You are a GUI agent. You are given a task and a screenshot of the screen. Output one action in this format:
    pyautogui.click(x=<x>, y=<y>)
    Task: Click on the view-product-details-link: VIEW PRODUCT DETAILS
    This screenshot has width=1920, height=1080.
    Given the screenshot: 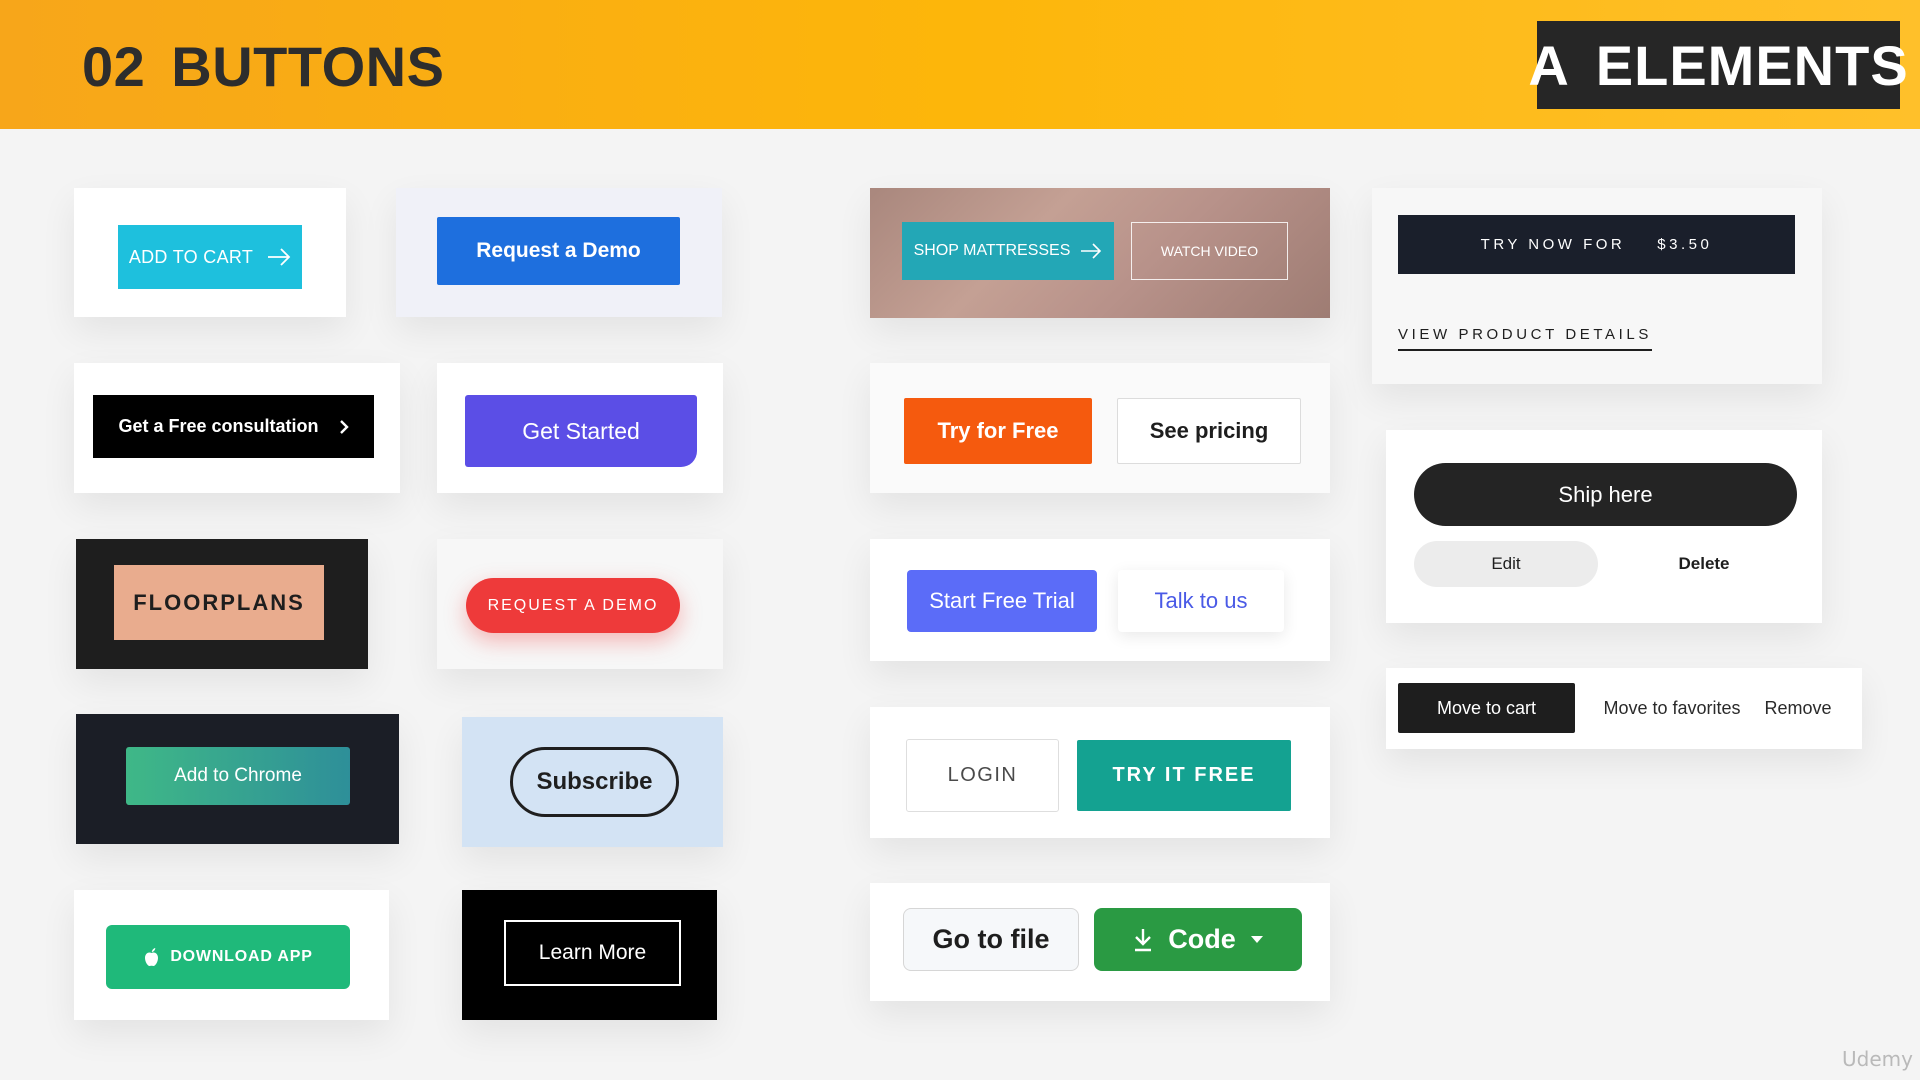 What is the action you would take?
    pyautogui.click(x=1525, y=338)
    